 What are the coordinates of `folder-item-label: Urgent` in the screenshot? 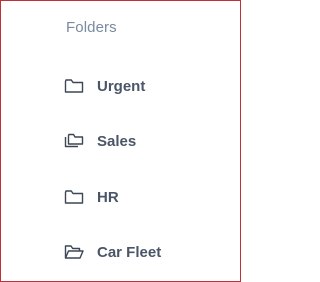 It's located at (121, 86).